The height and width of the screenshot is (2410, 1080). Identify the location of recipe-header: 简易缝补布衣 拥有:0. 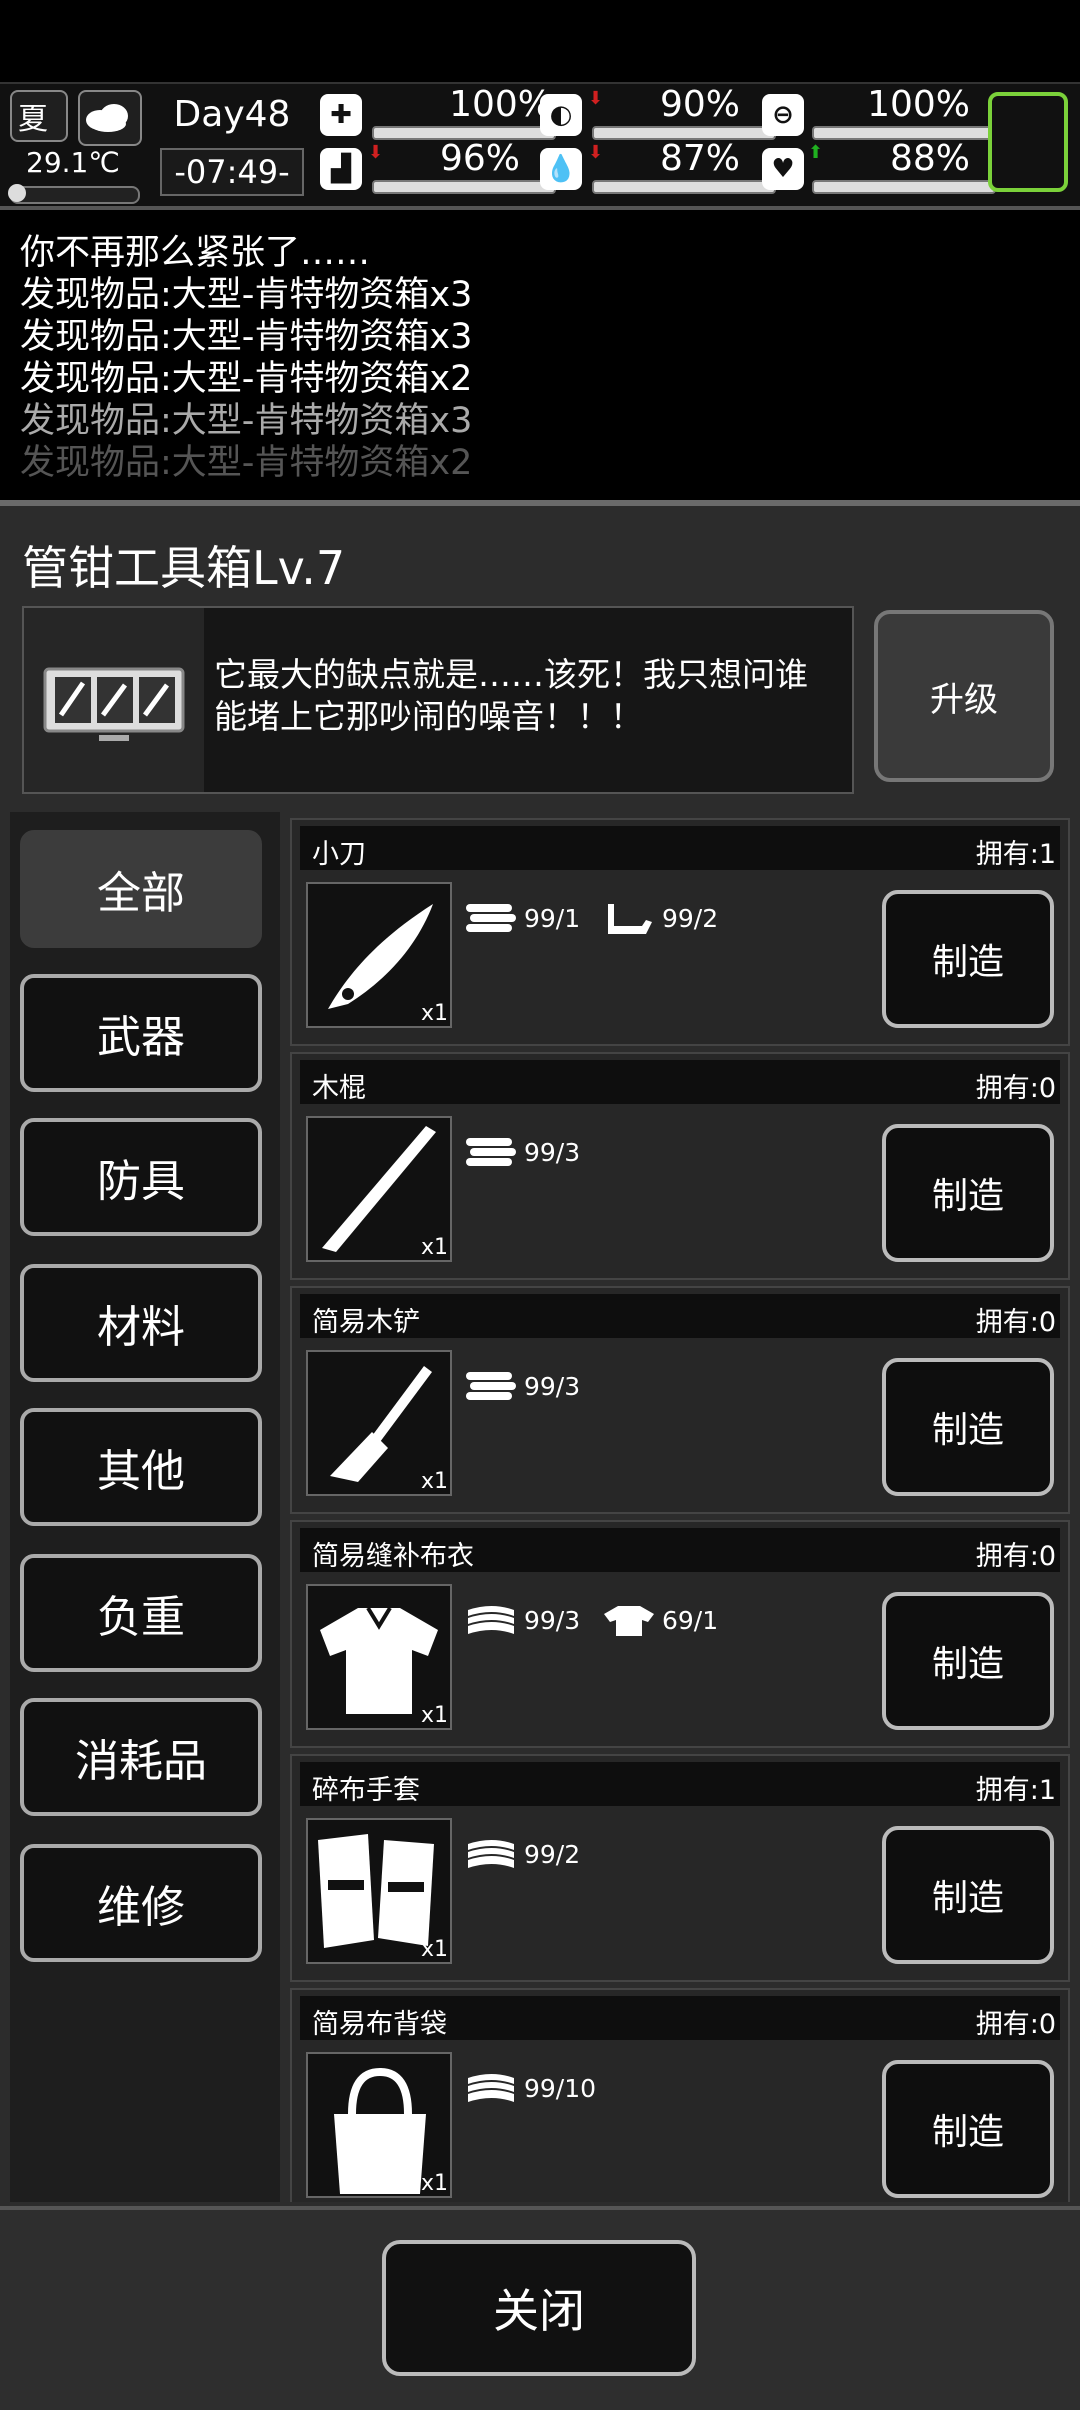
(680, 1550).